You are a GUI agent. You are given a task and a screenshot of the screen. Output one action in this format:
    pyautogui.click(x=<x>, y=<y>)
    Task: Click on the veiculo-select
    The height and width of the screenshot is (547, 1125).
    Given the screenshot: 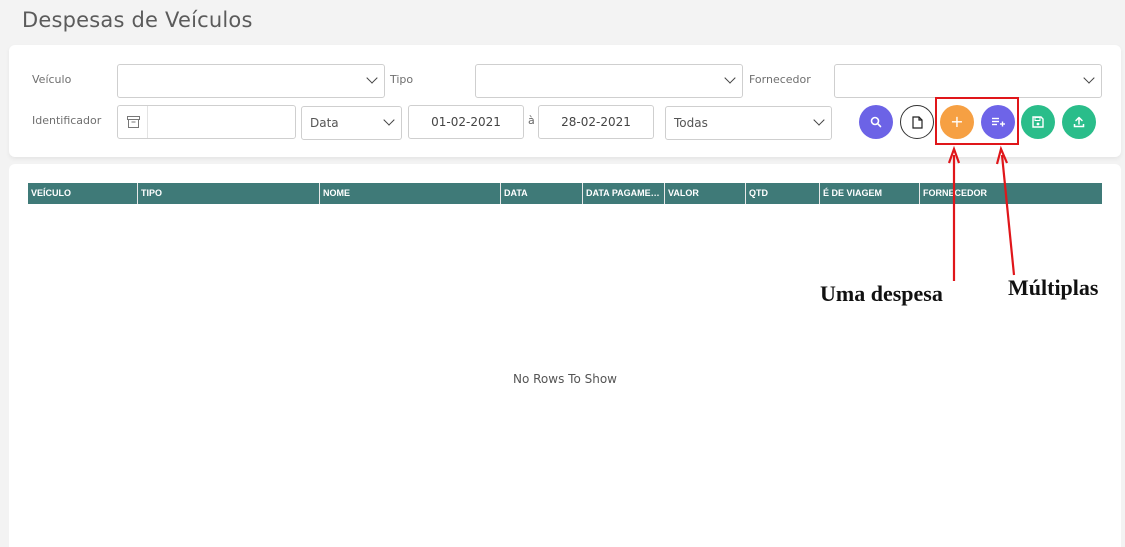 What is the action you would take?
    pyautogui.click(x=251, y=81)
    